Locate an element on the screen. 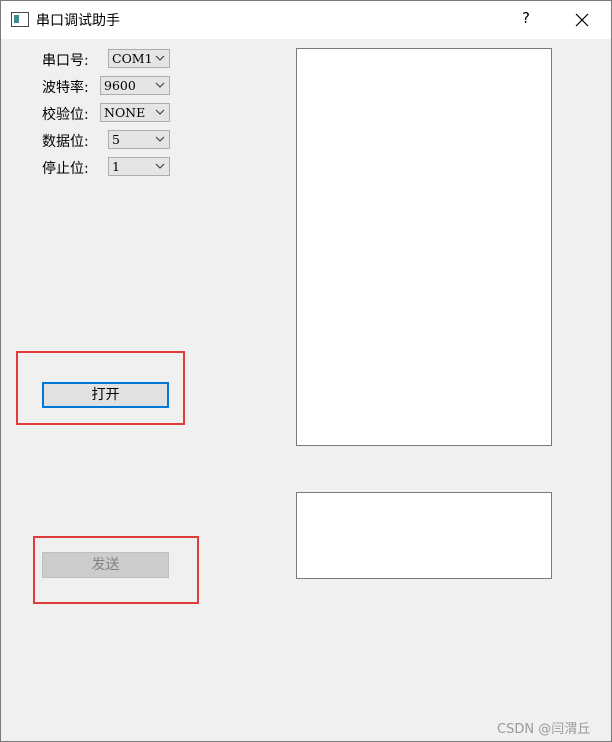  close-button is located at coordinates (582, 20).